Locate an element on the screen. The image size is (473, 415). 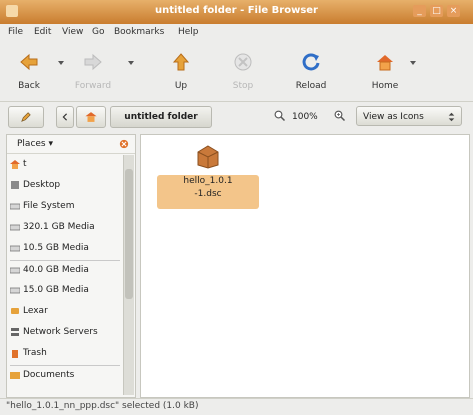
select-arrows-icon is located at coordinates (451, 117).